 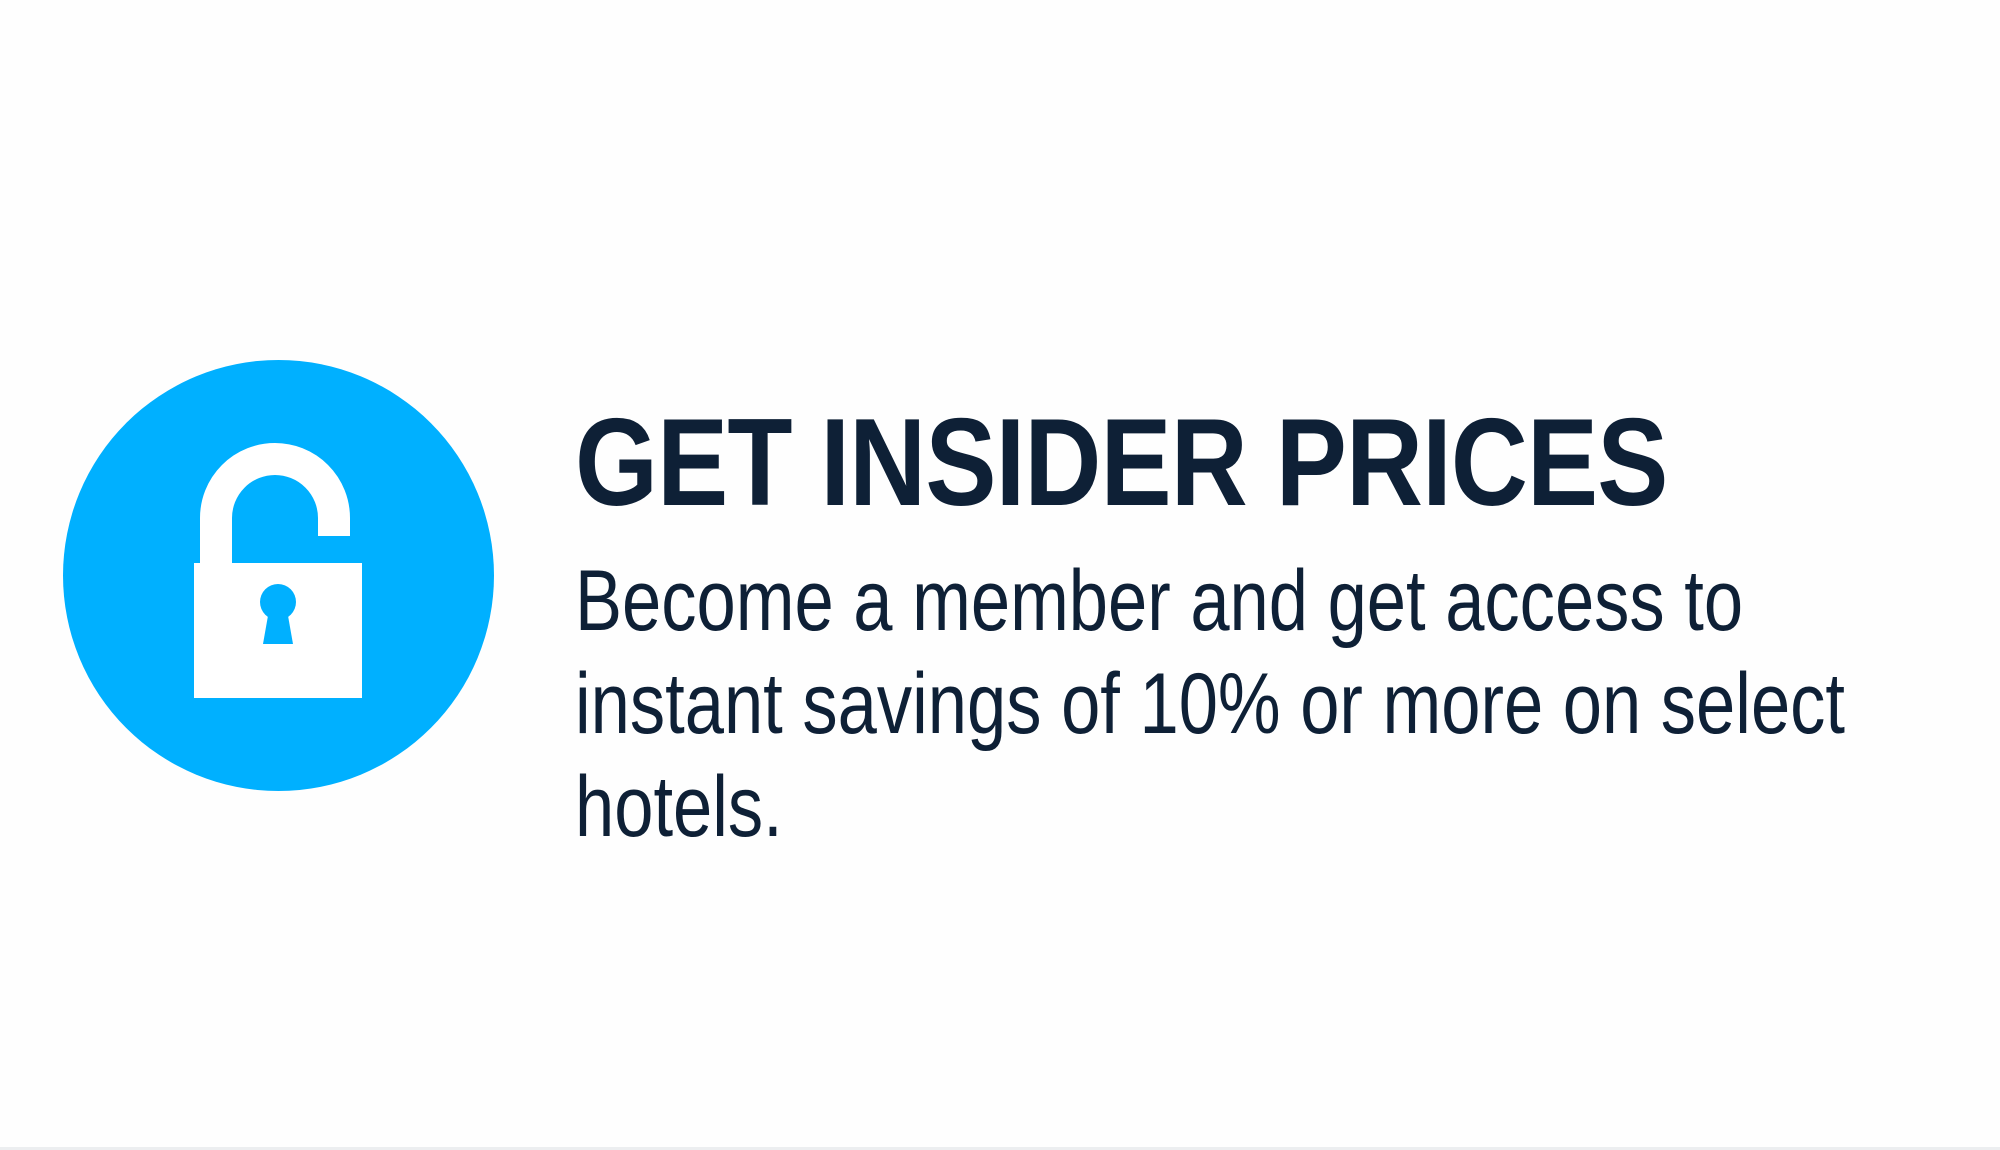 I want to click on unlocked-padlock-icon, so click(x=278, y=570).